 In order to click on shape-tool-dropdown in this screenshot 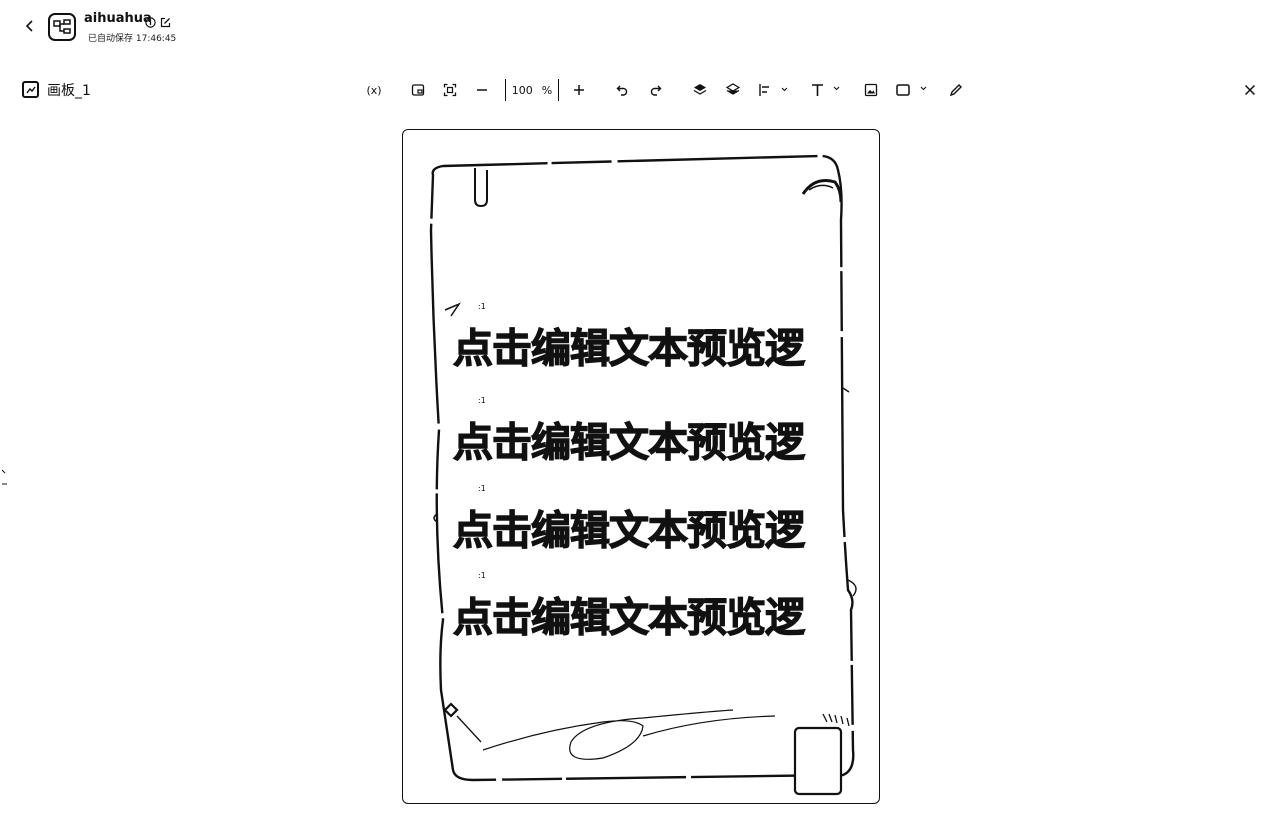, I will do `click(912, 90)`.